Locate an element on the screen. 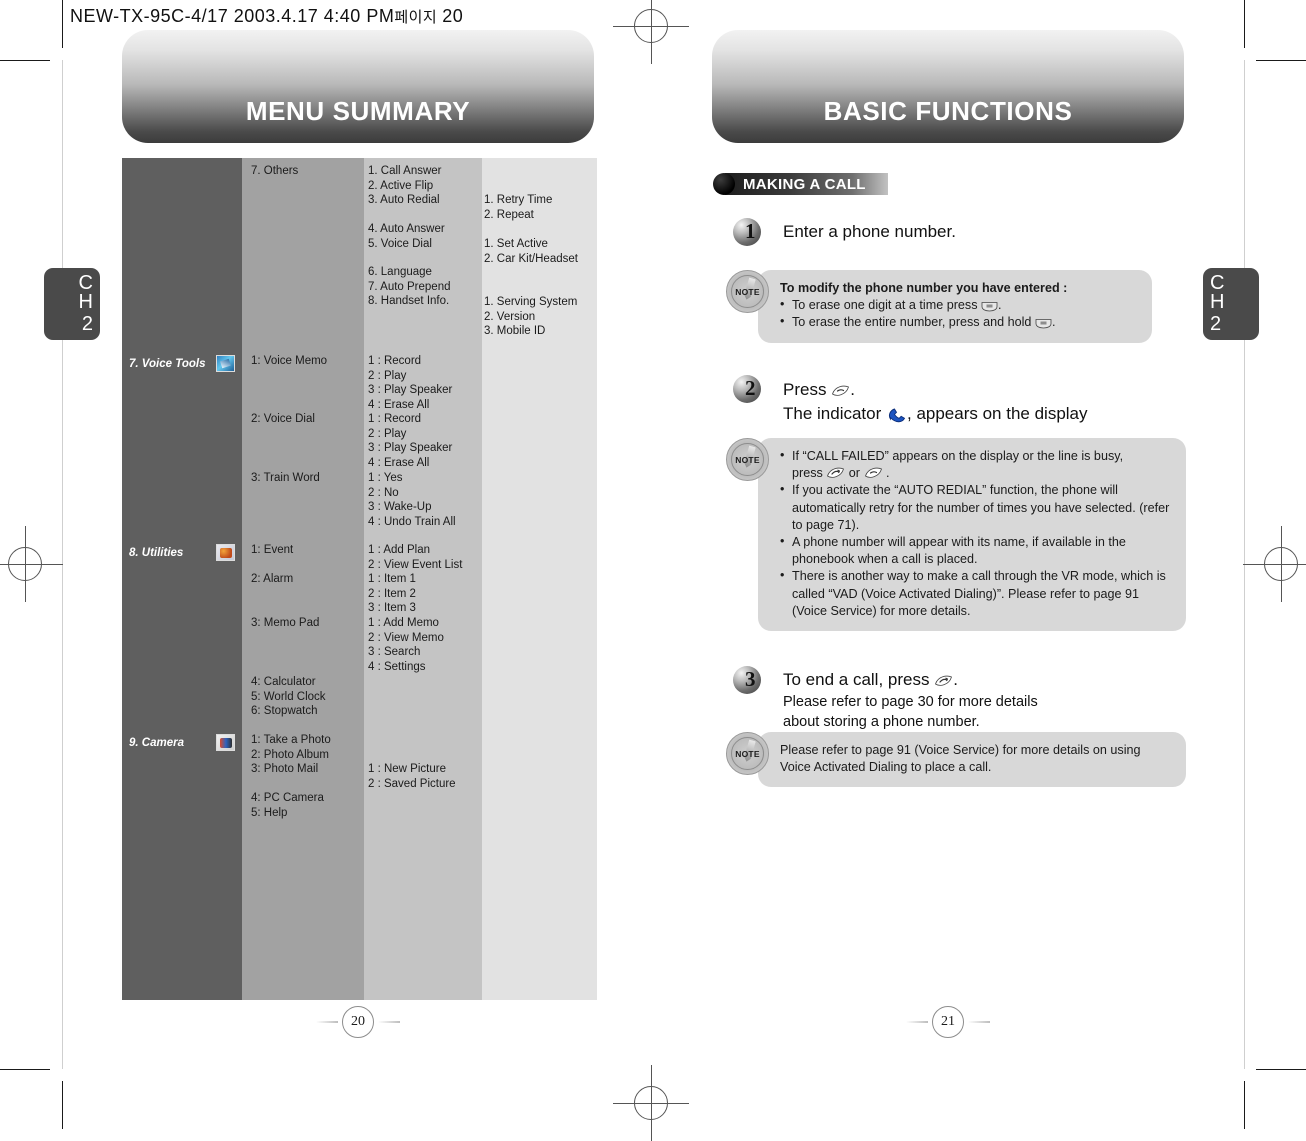 The image size is (1306, 1141). crop-mark-bottom-right-h is located at coordinates (1281, 1069).